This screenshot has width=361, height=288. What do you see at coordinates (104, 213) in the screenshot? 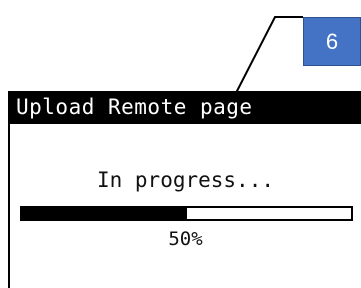
I see `progress-bar-fill` at bounding box center [104, 213].